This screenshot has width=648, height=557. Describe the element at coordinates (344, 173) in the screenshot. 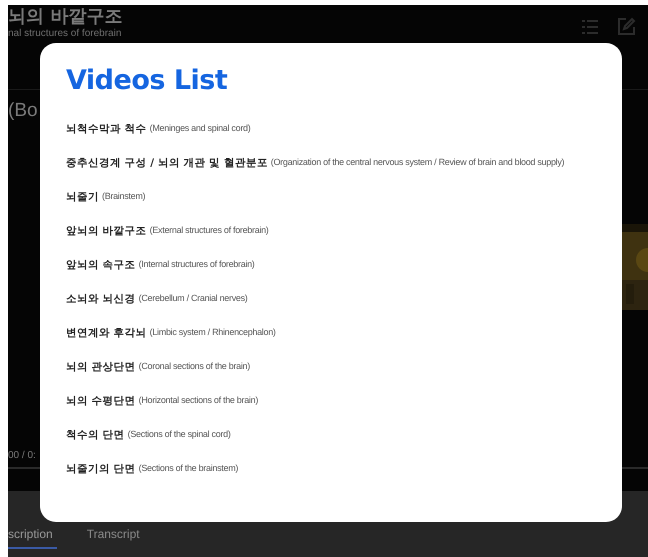

I see `video-list-item: 중추신경계 구성 / 뇌의 개관 및 혈관분포 (Organization of the central nervous system / Review of brain and blood supply)` at that location.